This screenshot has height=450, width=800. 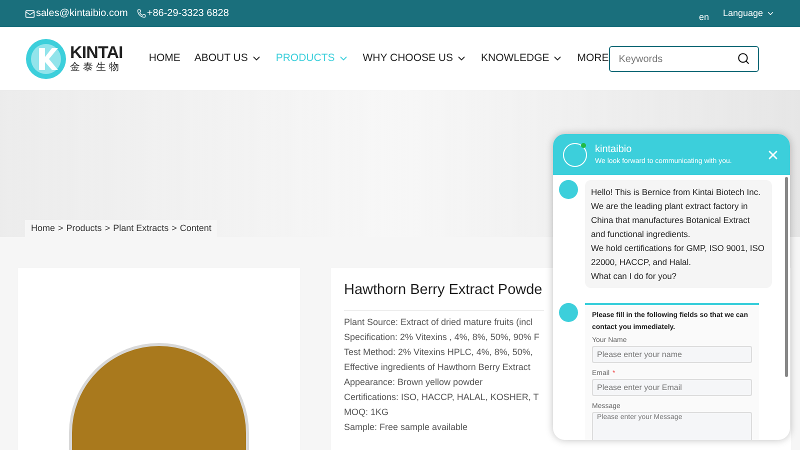 I want to click on mail-icon, so click(x=30, y=13).